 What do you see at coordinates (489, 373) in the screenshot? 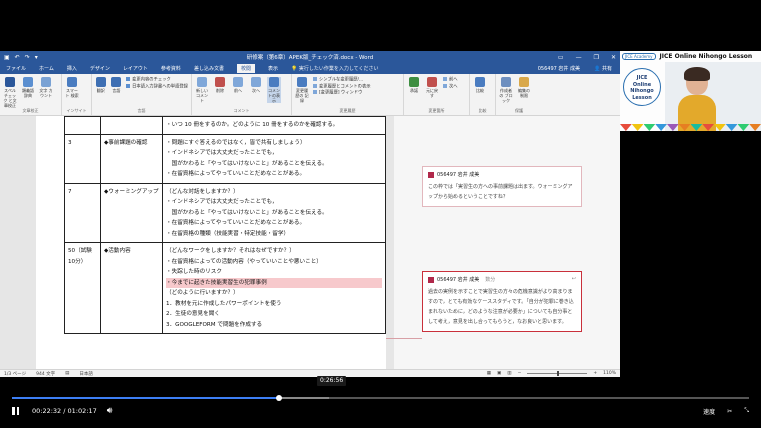
I see `read-mode-icon: ▦` at bounding box center [489, 373].